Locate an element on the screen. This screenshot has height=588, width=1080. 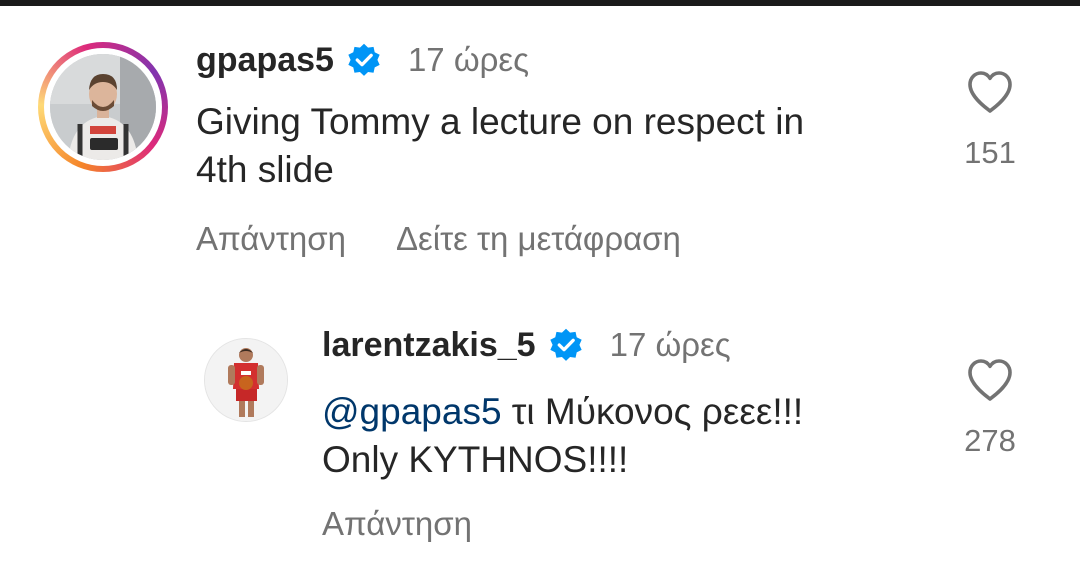
comment-text-line: 4th slide is located at coordinates (265, 169).